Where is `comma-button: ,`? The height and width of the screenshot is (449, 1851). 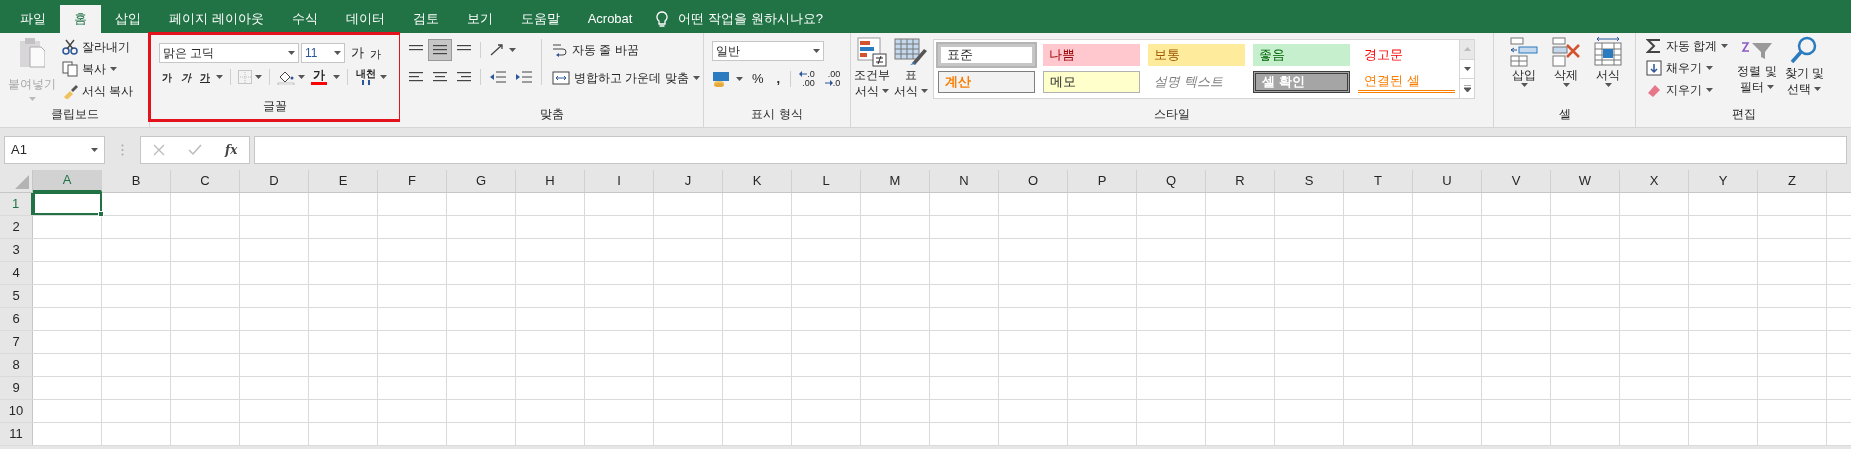 comma-button: , is located at coordinates (778, 79).